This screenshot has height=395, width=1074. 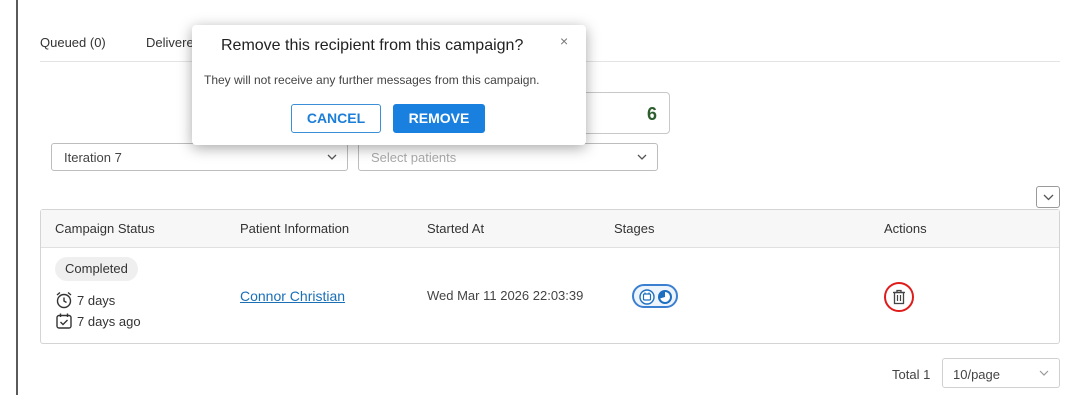 I want to click on page-size-value: 10/page, so click(x=976, y=374).